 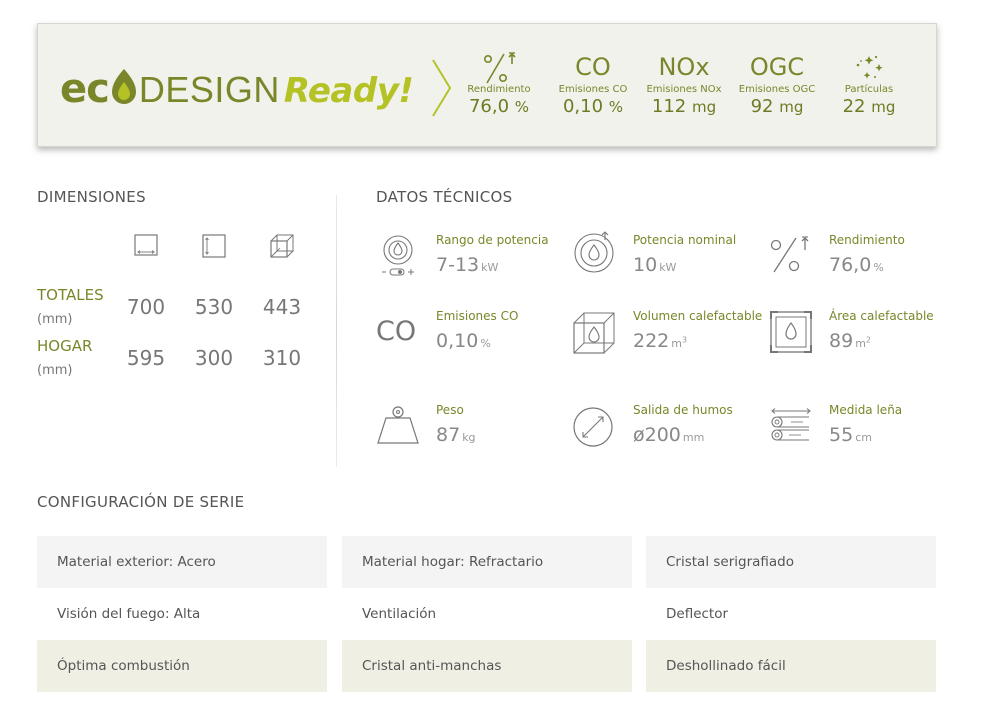 I want to click on config-cell: Ventilación, so click(x=399, y=614).